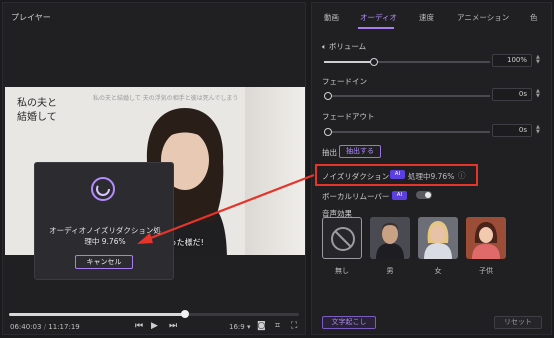  Describe the element at coordinates (105, 241) in the screenshot. I see `dialog-message-line2: 理中 9.76%` at that location.